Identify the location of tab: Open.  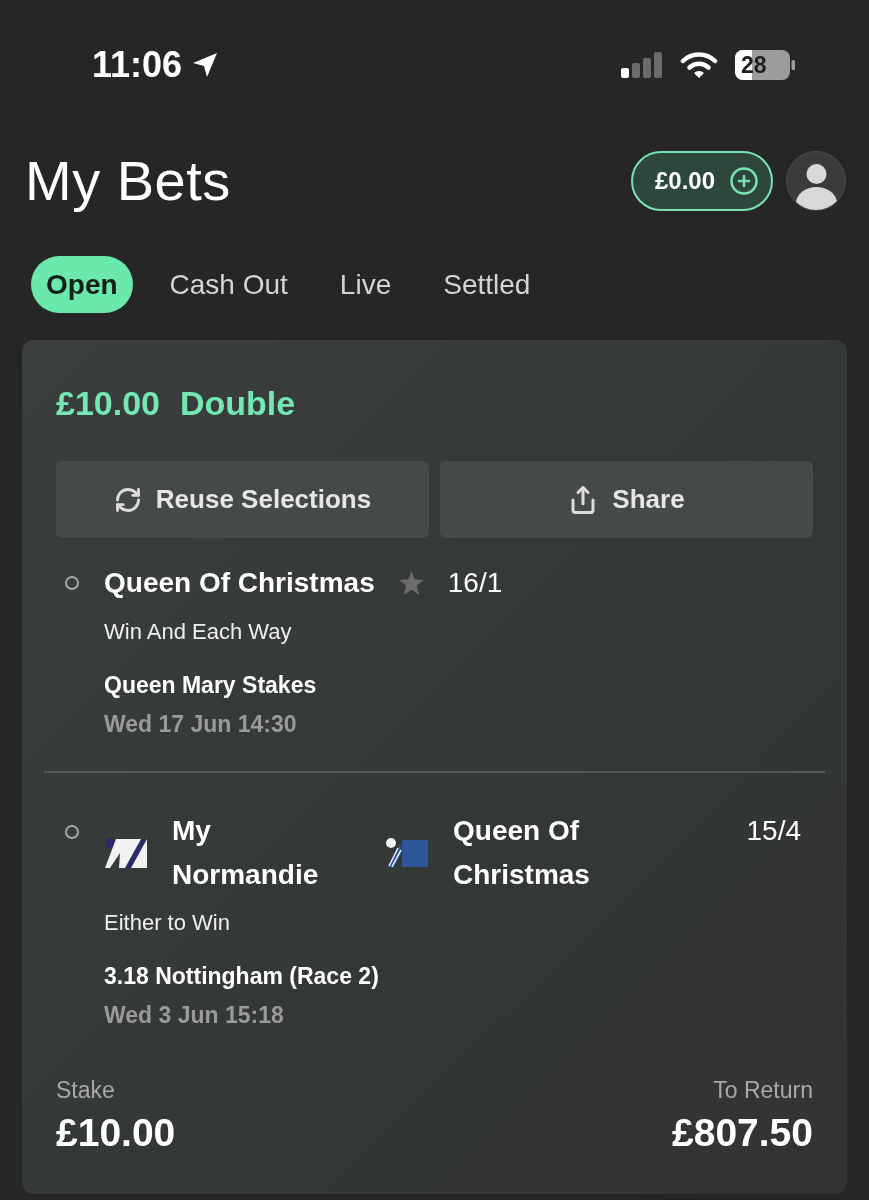
(82, 284).